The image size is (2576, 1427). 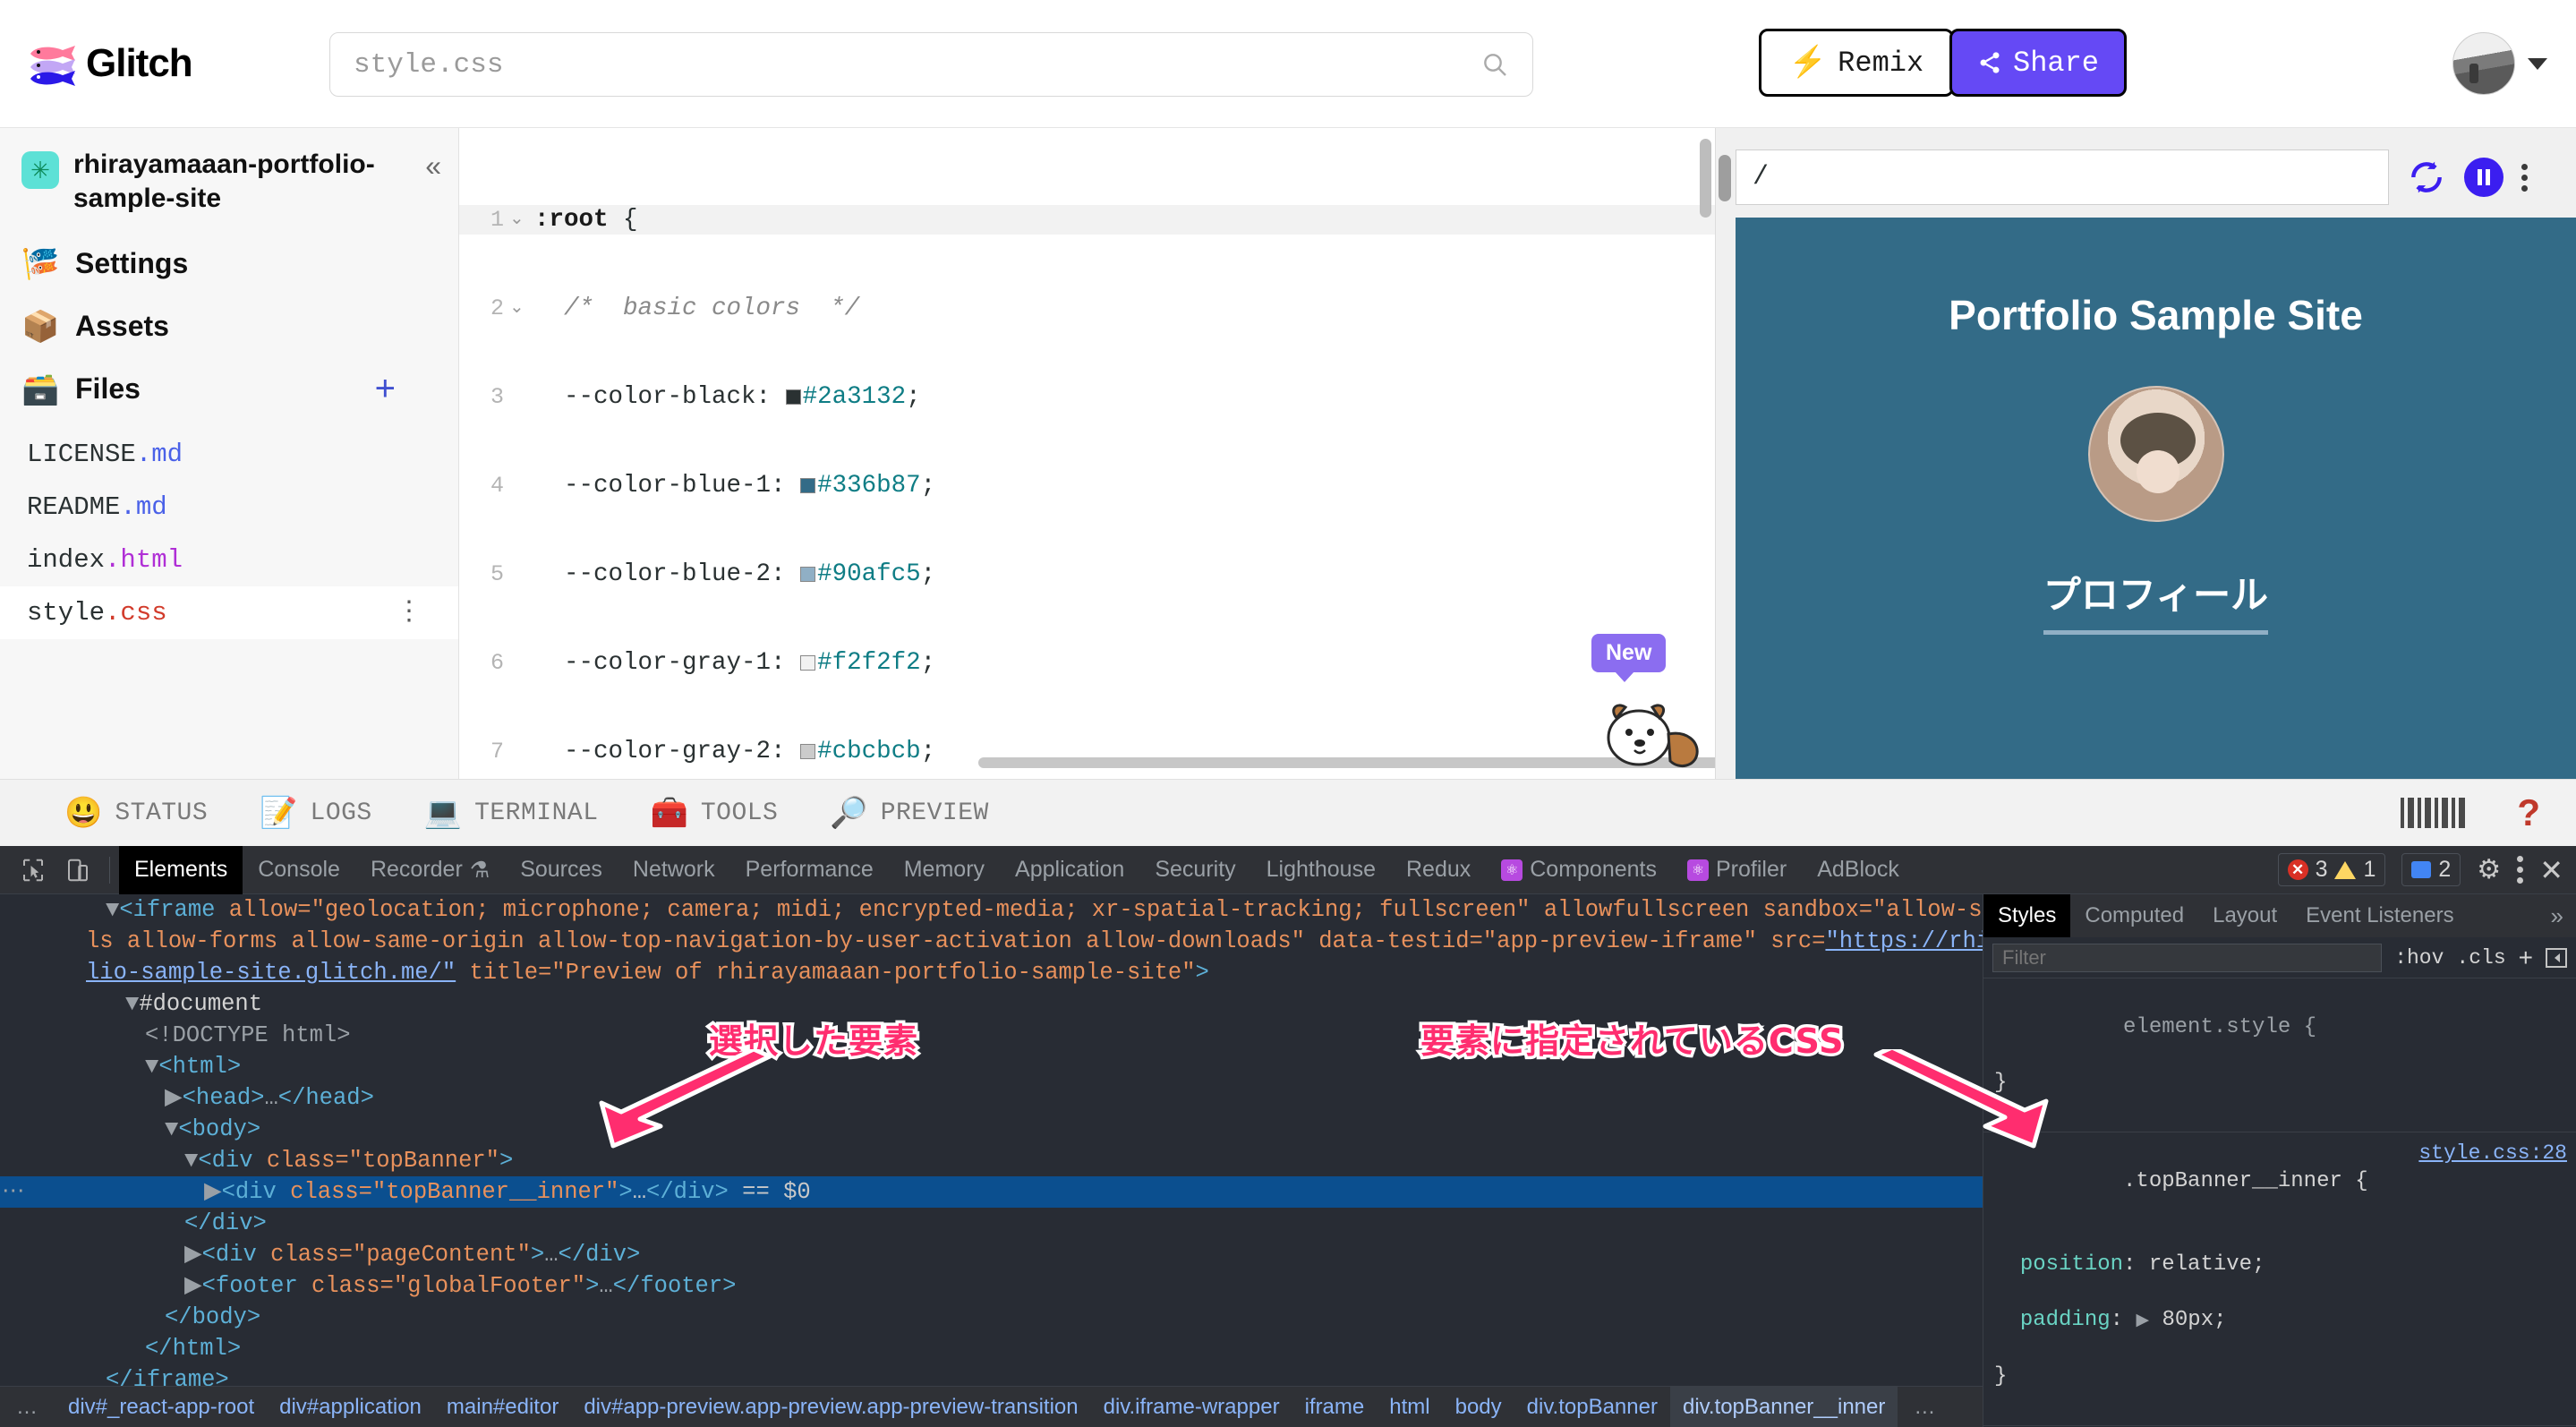 What do you see at coordinates (2187, 1320) in the screenshot?
I see `css-value: 80px` at bounding box center [2187, 1320].